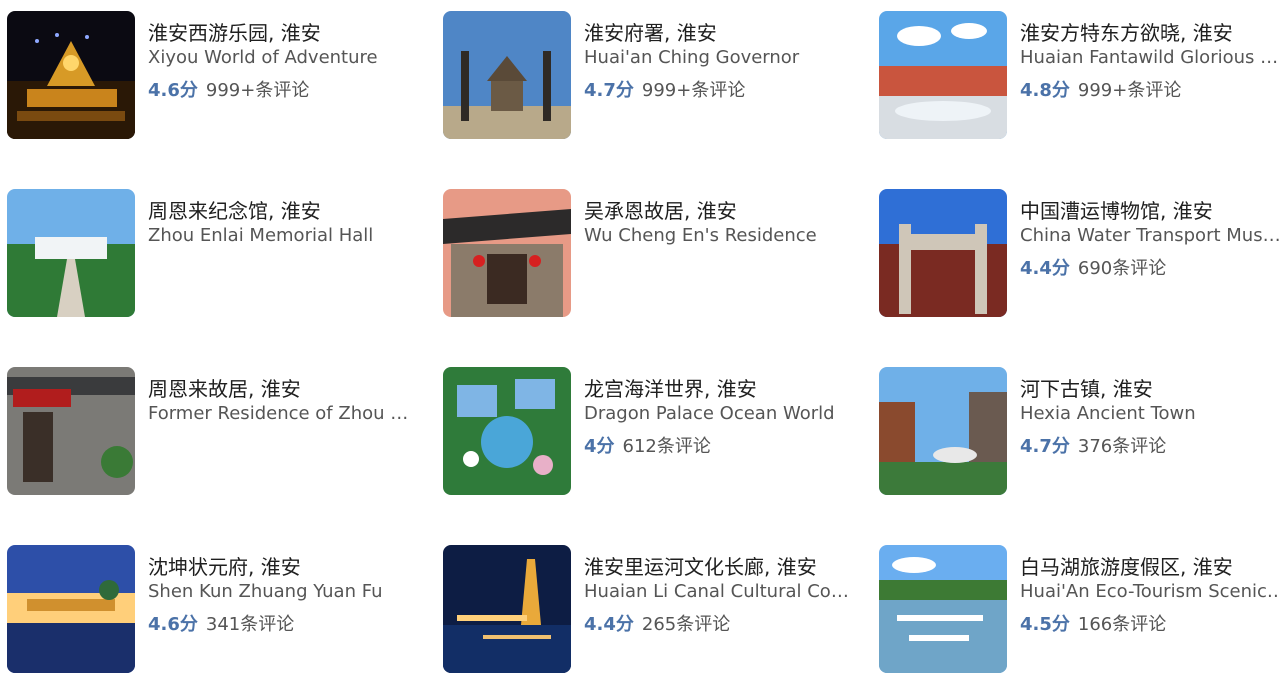 This screenshot has height=683, width=1280. What do you see at coordinates (222, 254) in the screenshot?
I see `attraction-card: 周恩来纪念馆, 淮安 Zhou Enlai Memorial Hall` at bounding box center [222, 254].